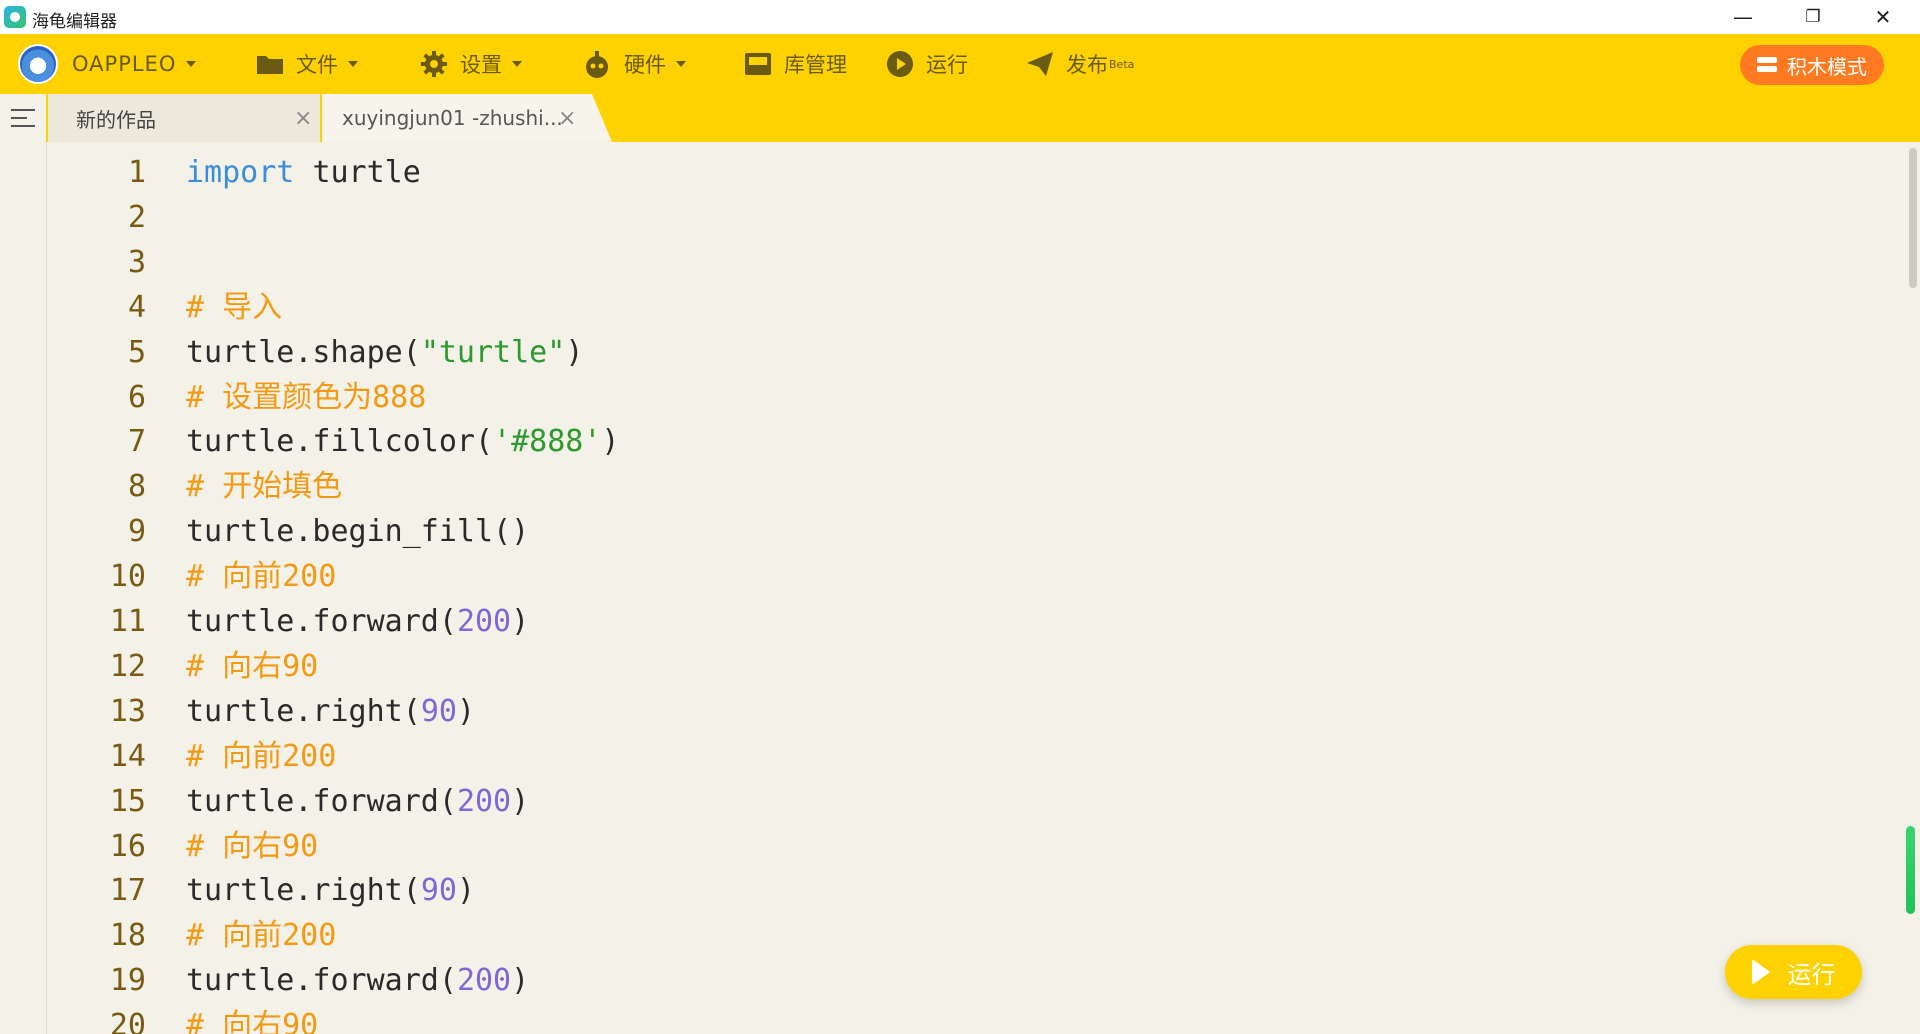  I want to click on run-button: 运行, so click(1793, 972).